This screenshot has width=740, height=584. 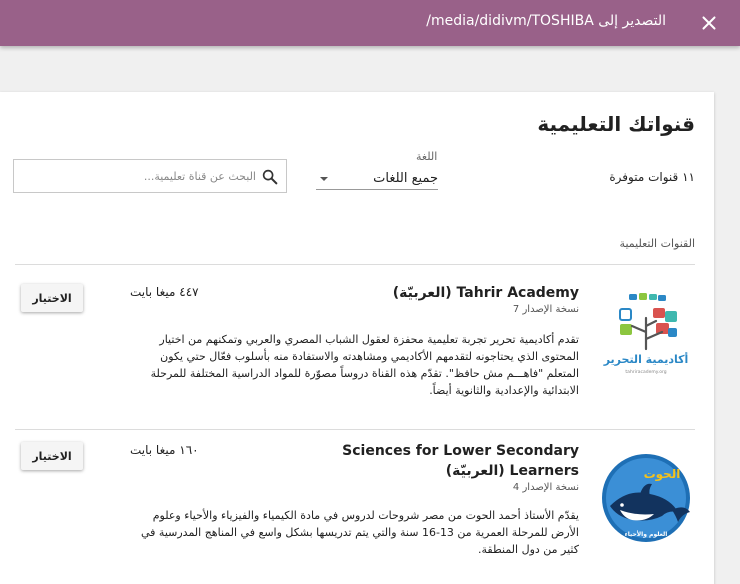 I want to click on tahrir-logo-text: أكاديمية التحرير, so click(x=646, y=359).